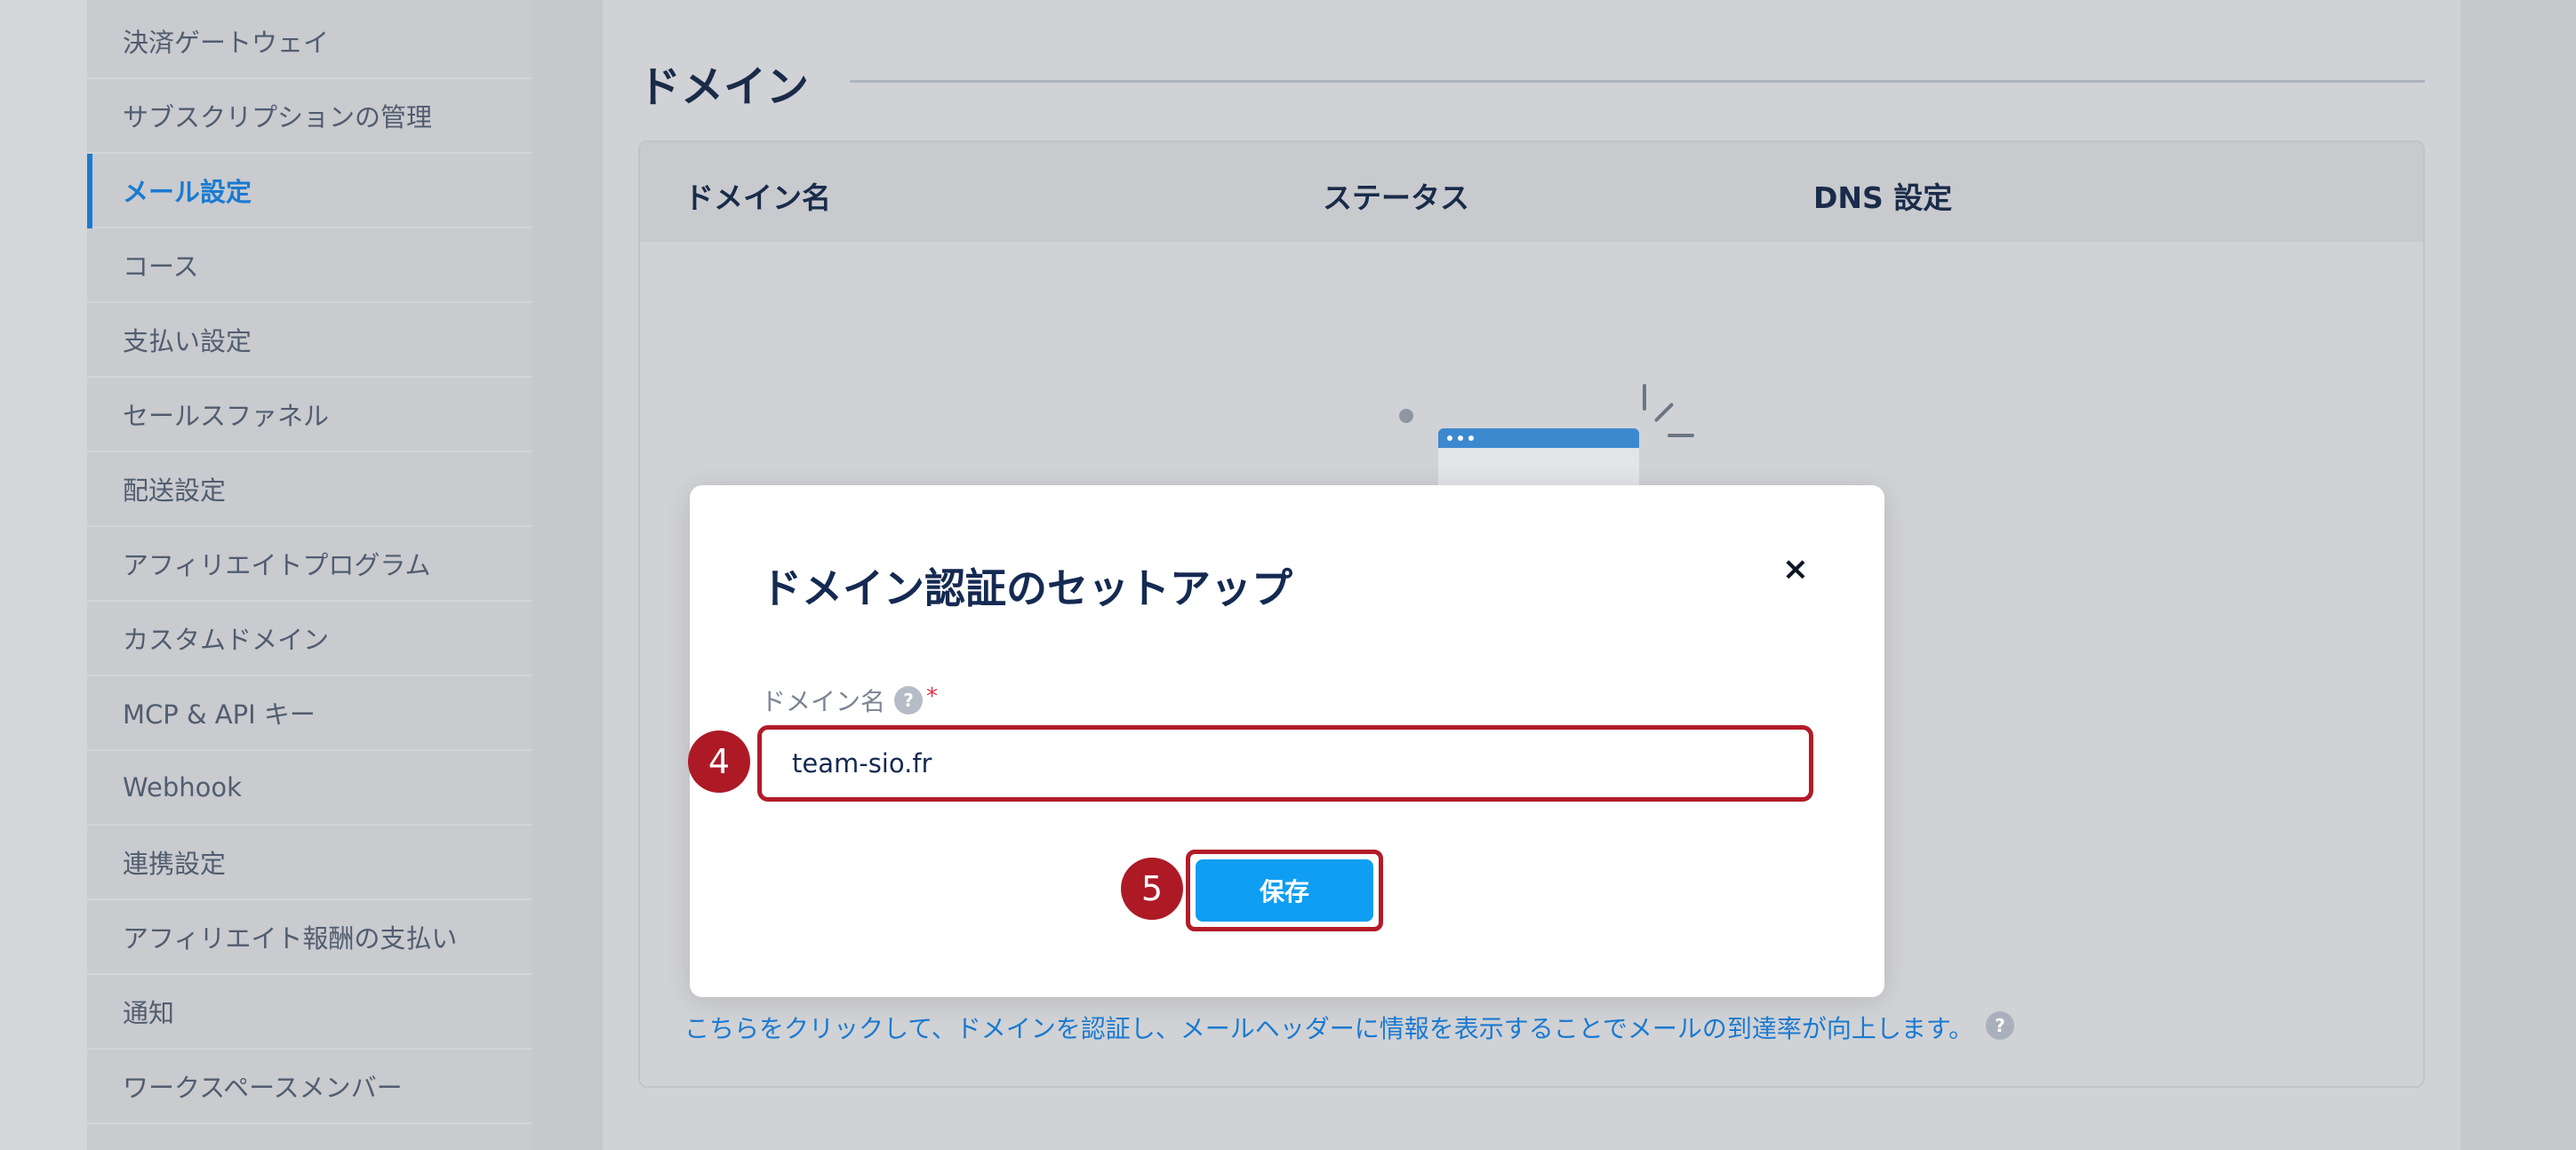  What do you see at coordinates (1396, 197) in the screenshot?
I see `column-header-status: ステータス` at bounding box center [1396, 197].